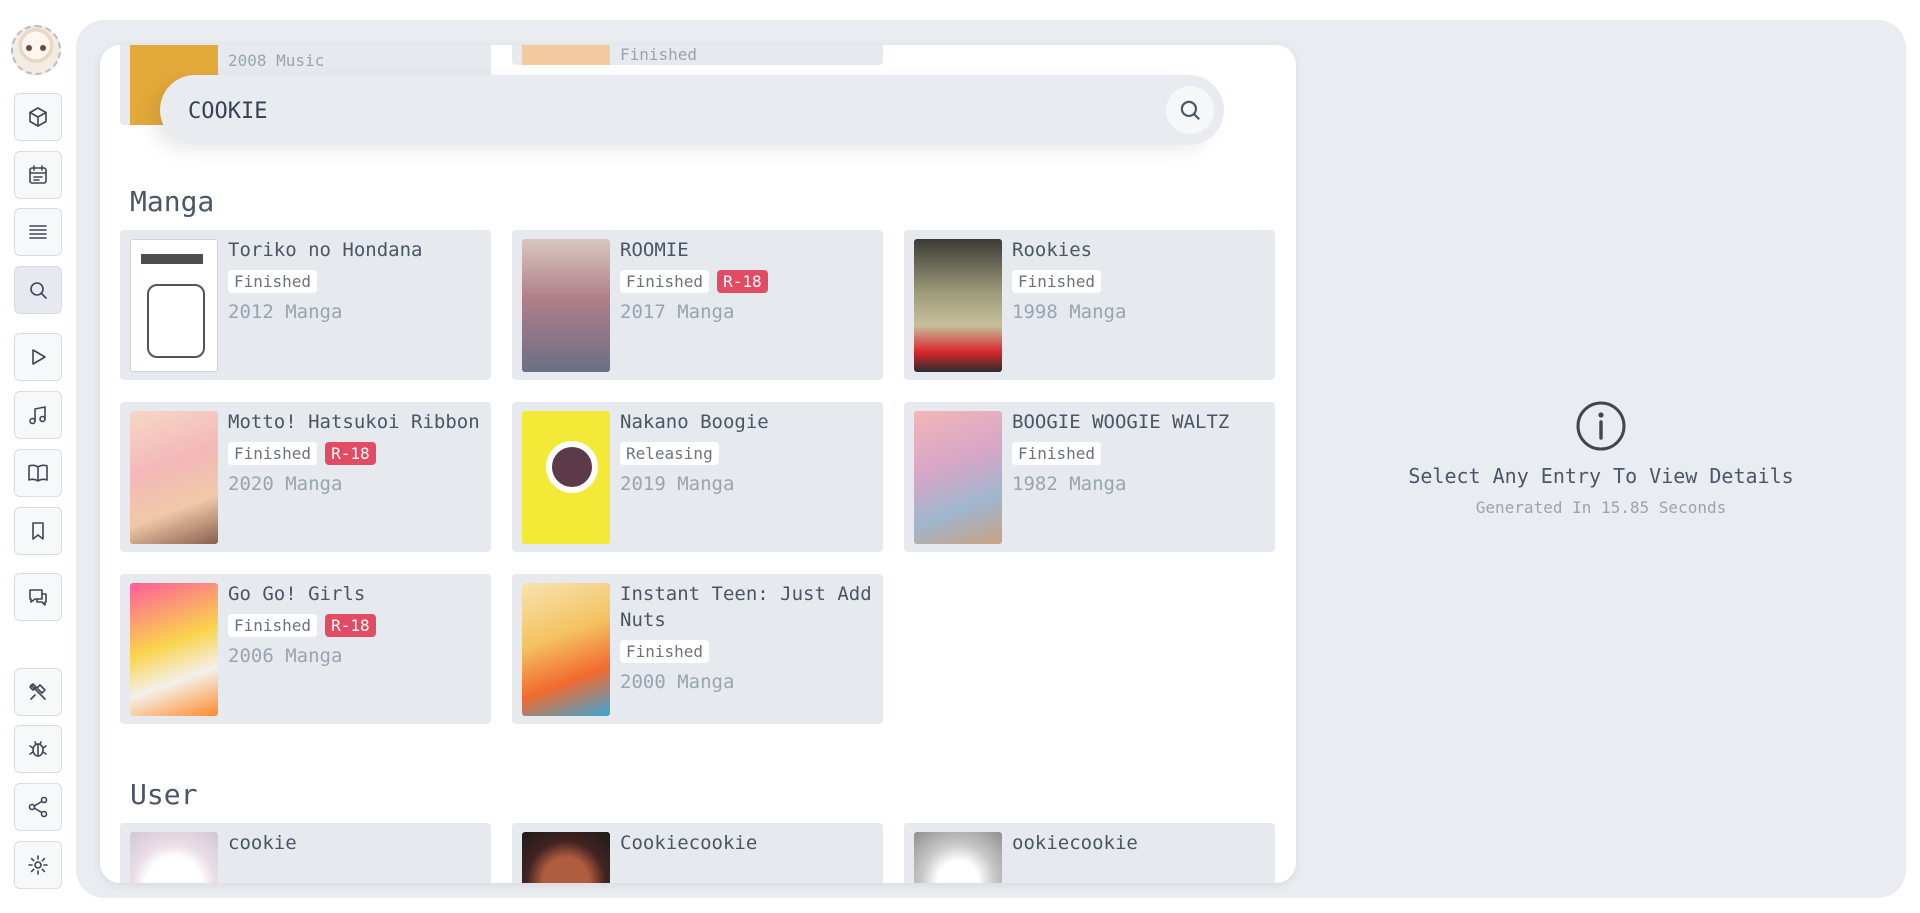 This screenshot has width=1920, height=913. Describe the element at coordinates (659, 54) in the screenshot. I see `peek-status: Finished` at that location.